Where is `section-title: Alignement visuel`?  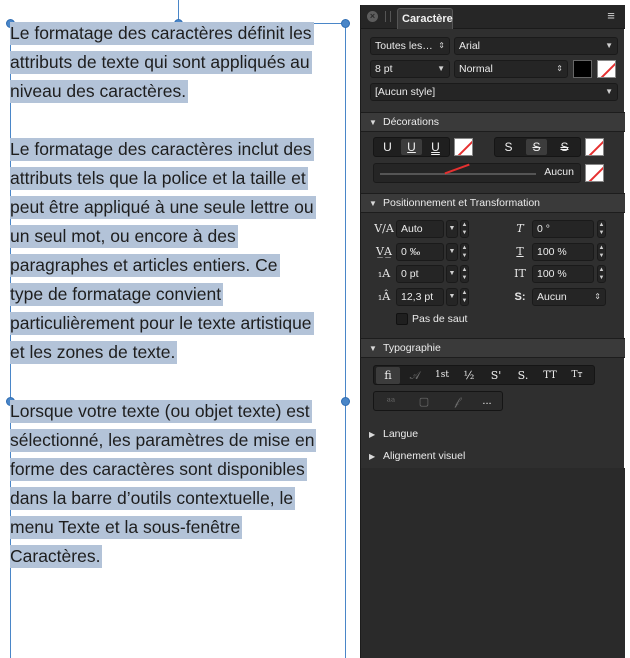 section-title: Alignement visuel is located at coordinates (424, 456).